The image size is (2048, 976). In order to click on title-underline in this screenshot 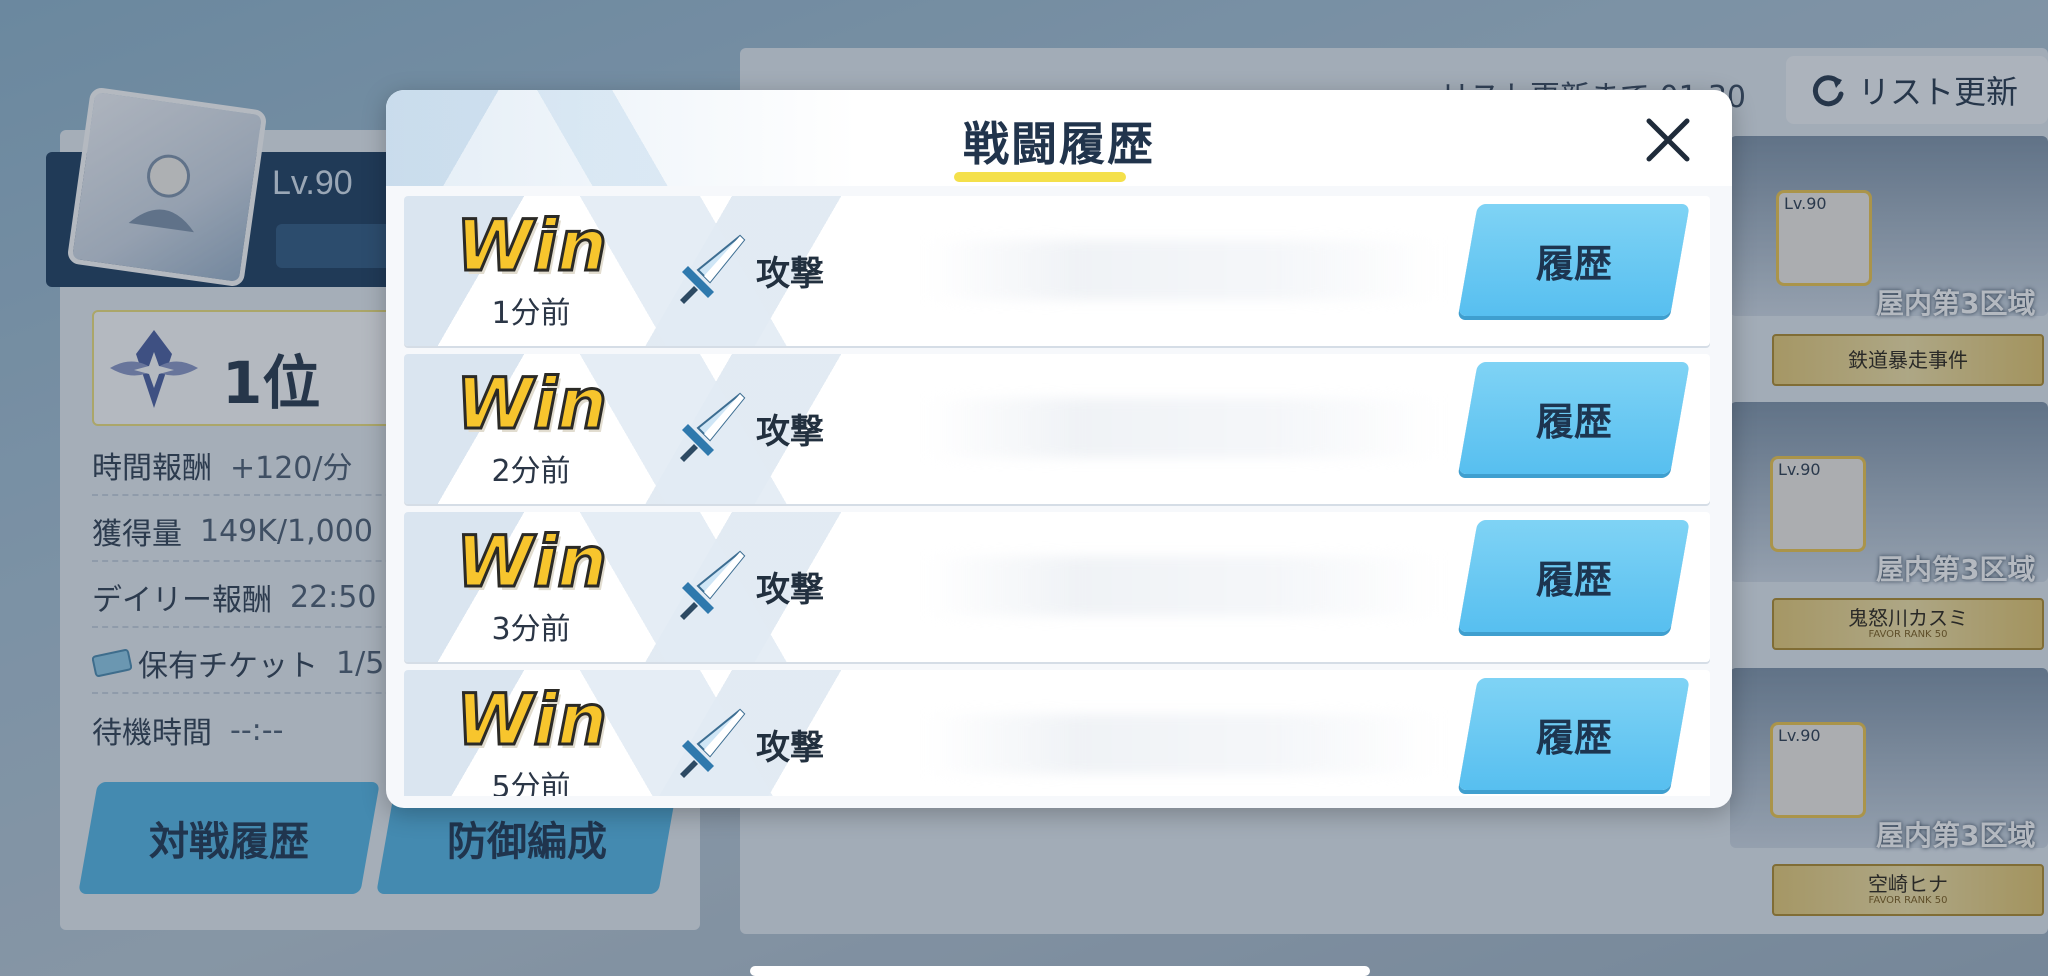, I will do `click(1040, 177)`.